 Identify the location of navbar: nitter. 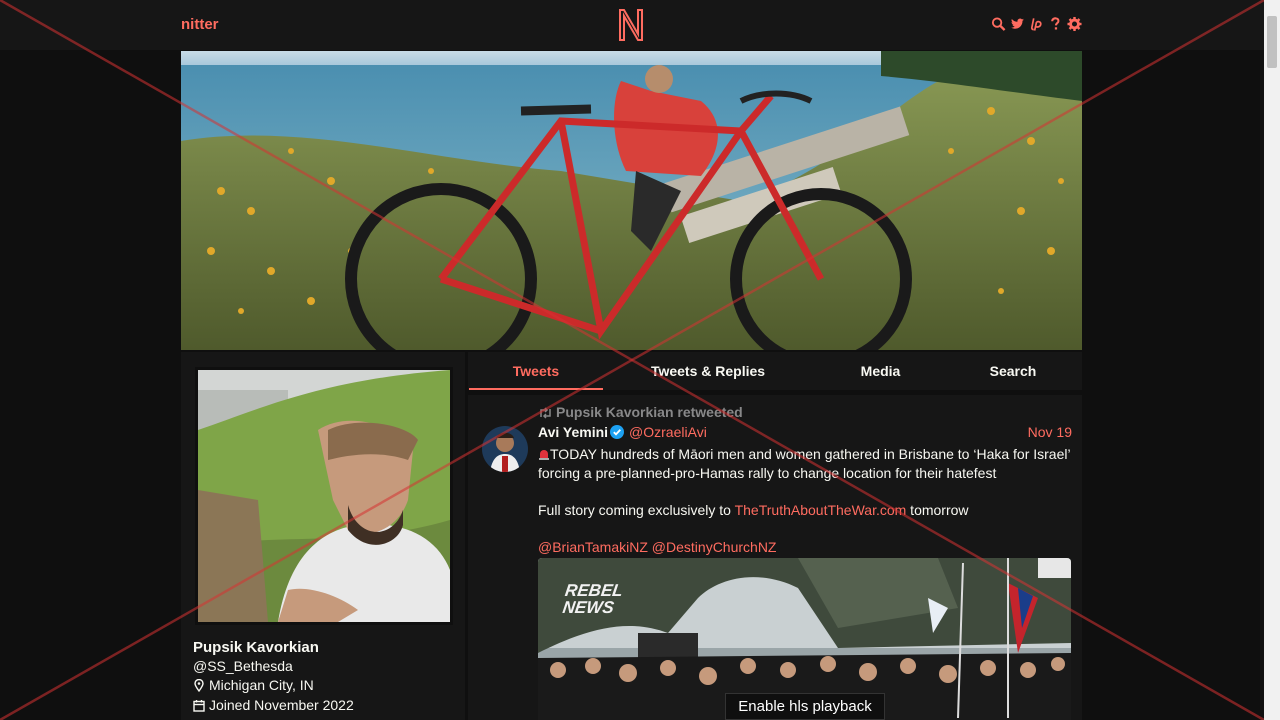
(632, 25).